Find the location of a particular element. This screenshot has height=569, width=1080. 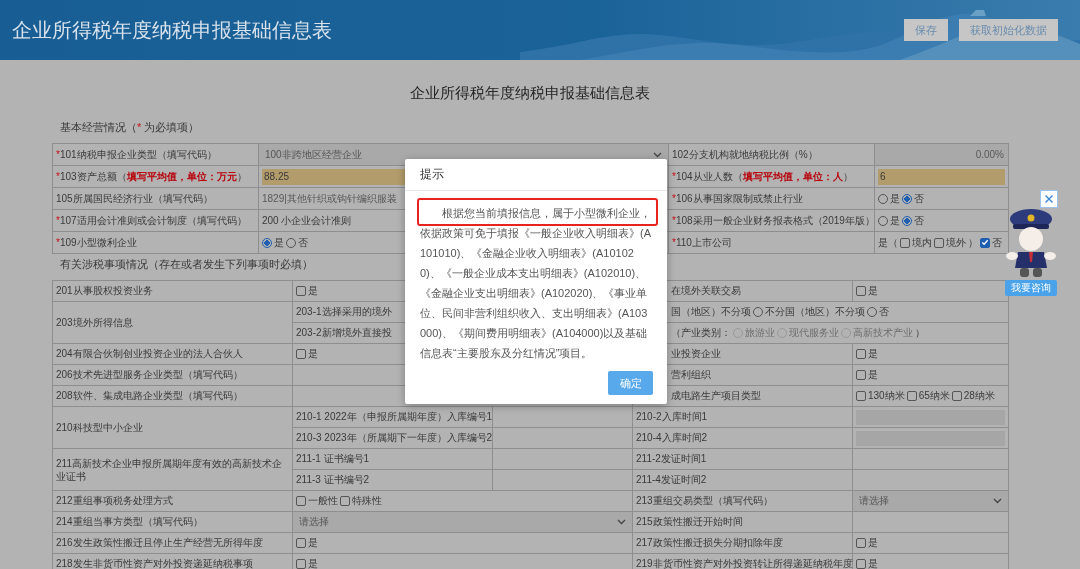

table-cell: 214重组当事方类型（填写代码） is located at coordinates (173, 522).